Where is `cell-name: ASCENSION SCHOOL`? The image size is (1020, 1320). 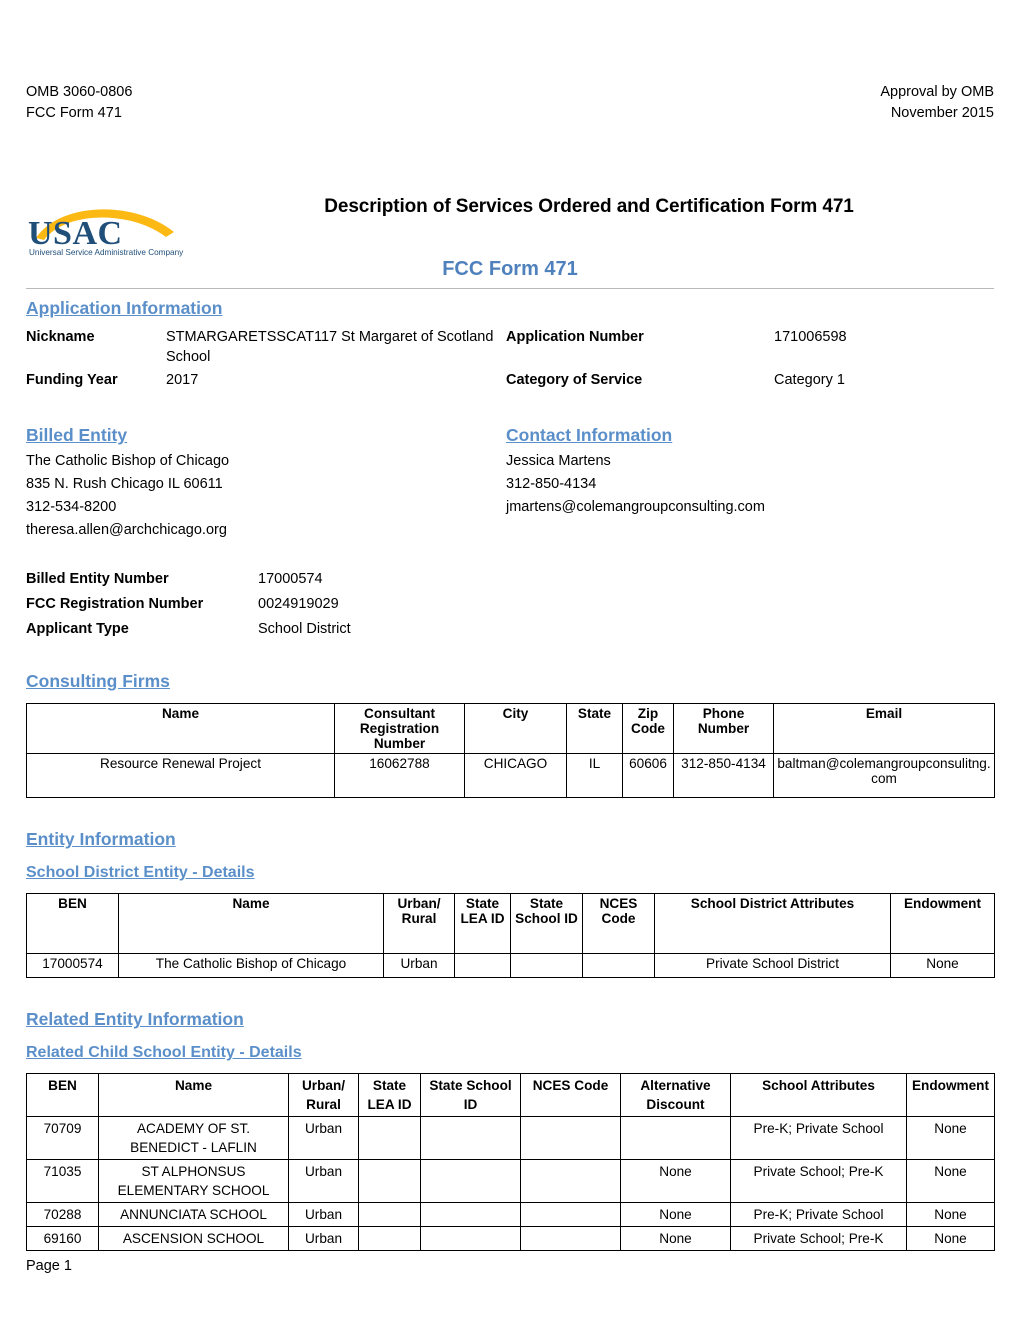 cell-name: ASCENSION SCHOOL is located at coordinates (193, 1238).